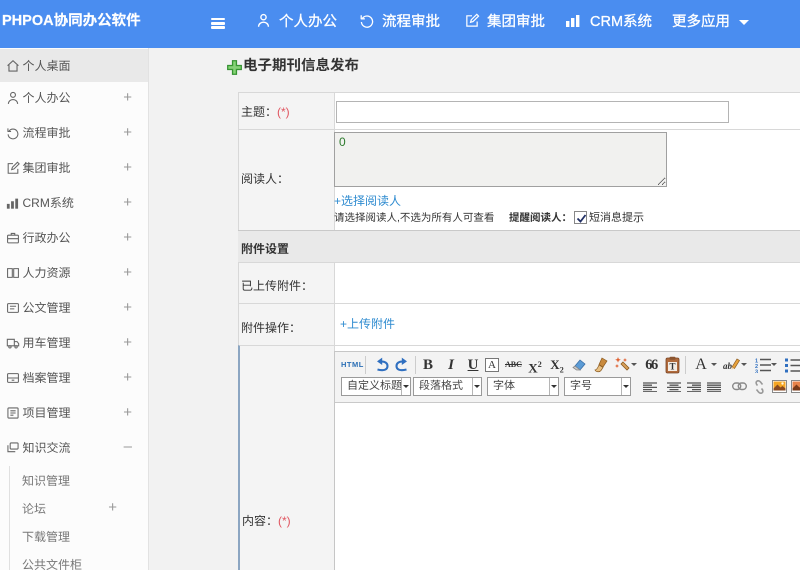  Describe the element at coordinates (672, 367) in the screenshot. I see `svg-text: T` at that location.